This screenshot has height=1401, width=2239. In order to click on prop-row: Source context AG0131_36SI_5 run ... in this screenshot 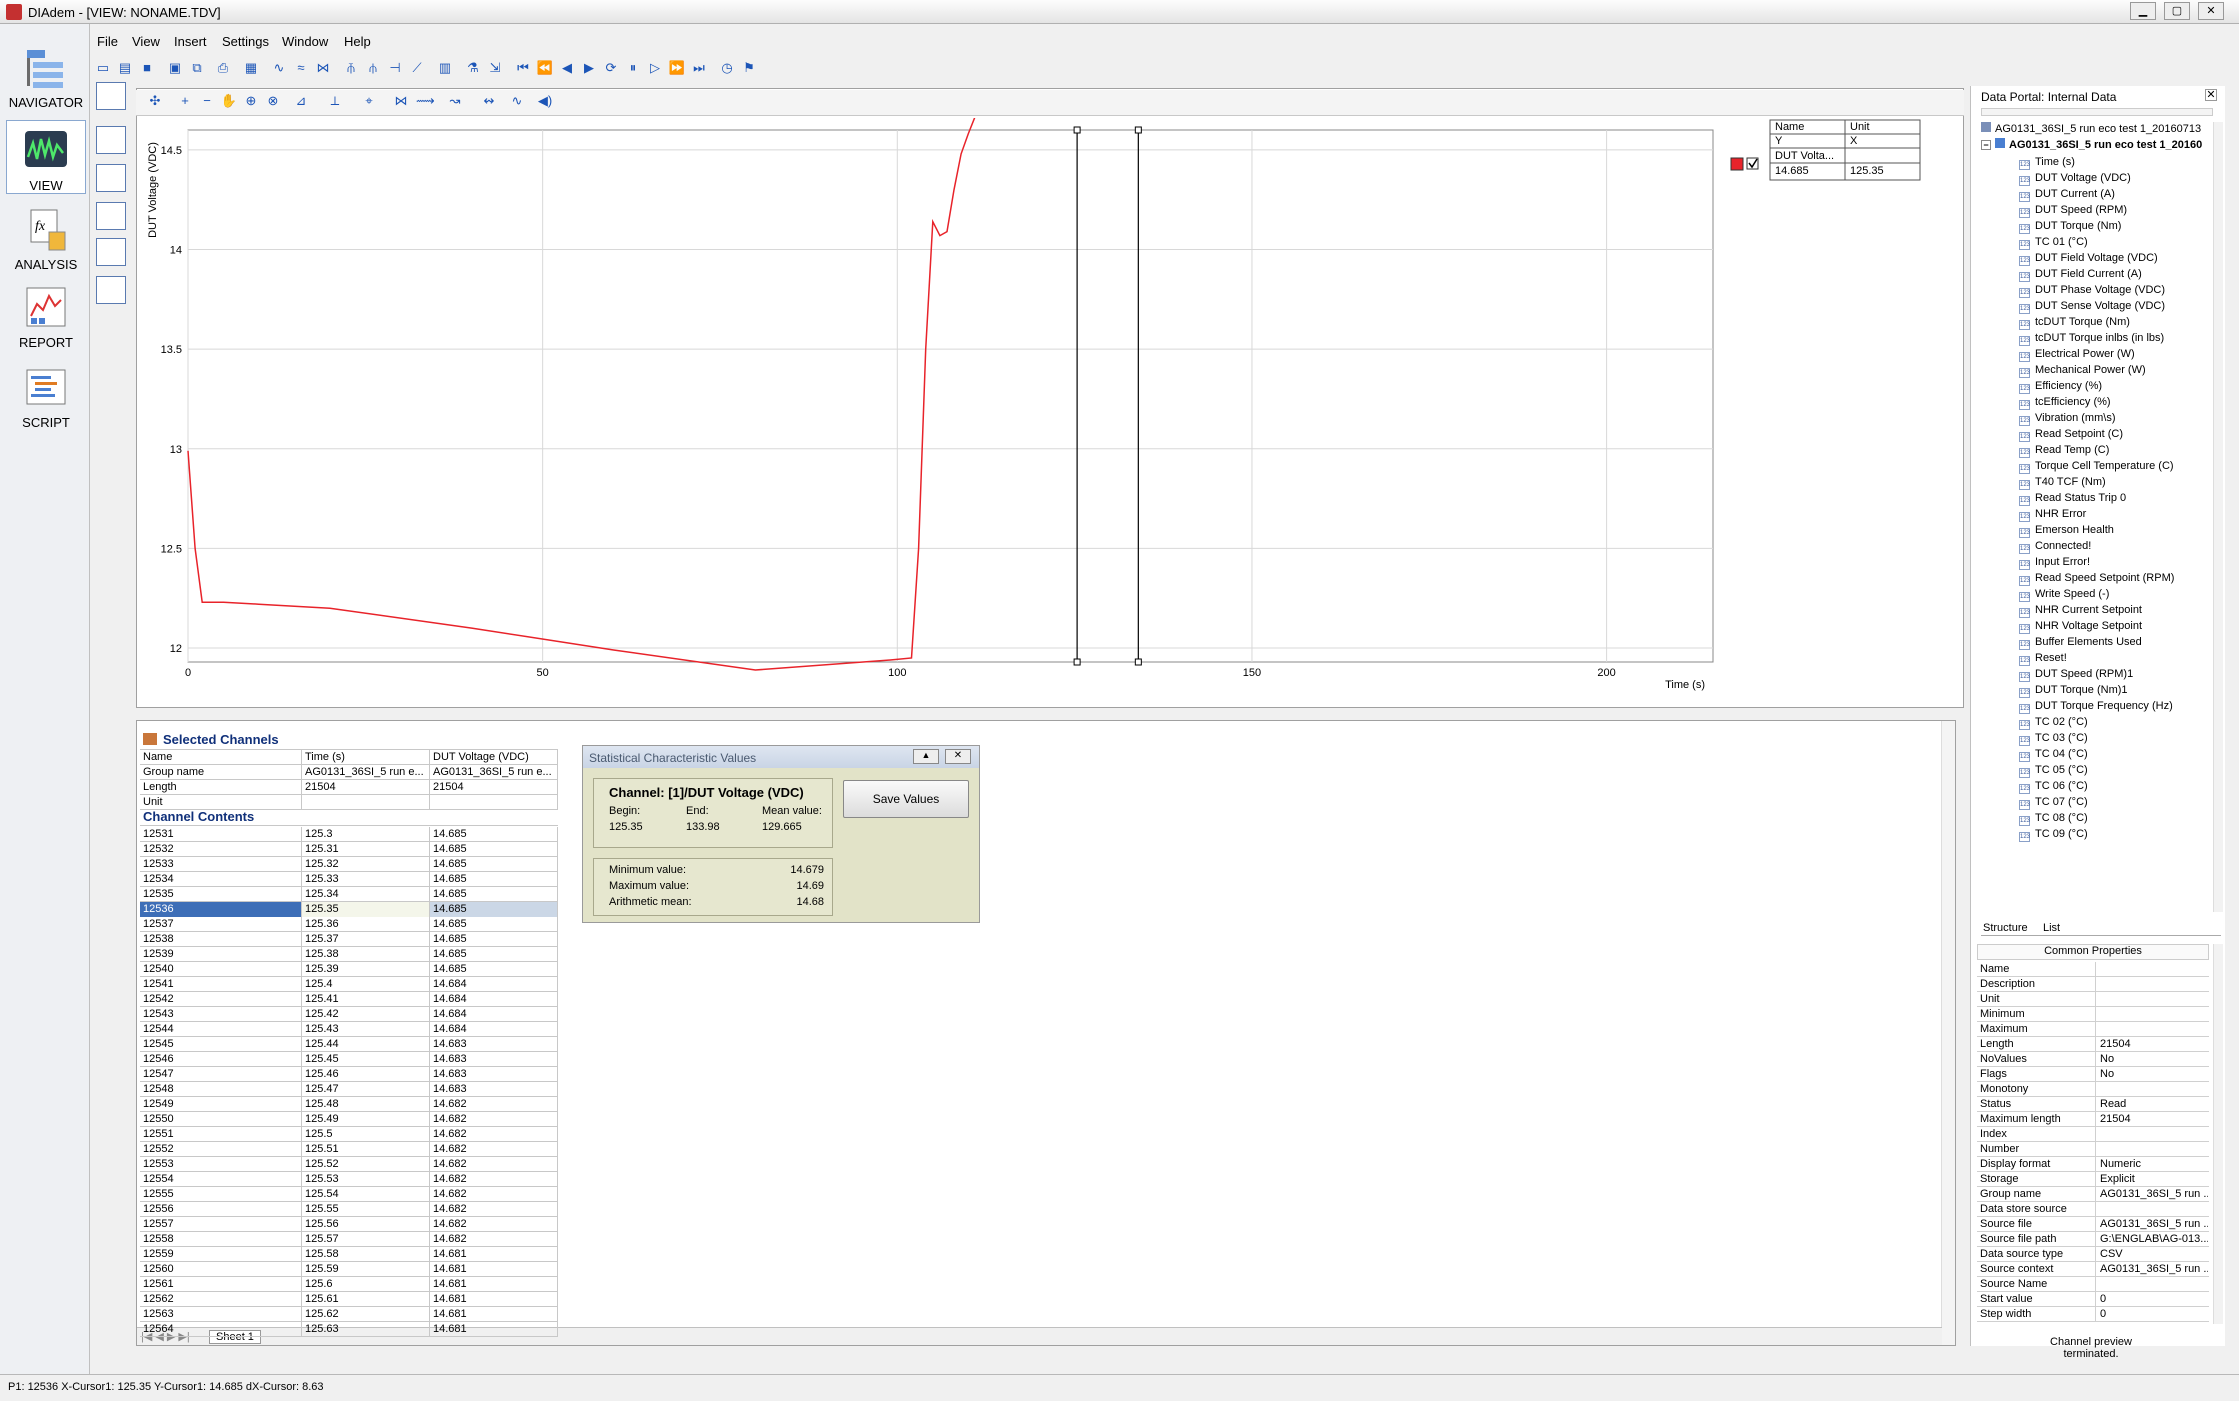, I will do `click(2093, 1269)`.